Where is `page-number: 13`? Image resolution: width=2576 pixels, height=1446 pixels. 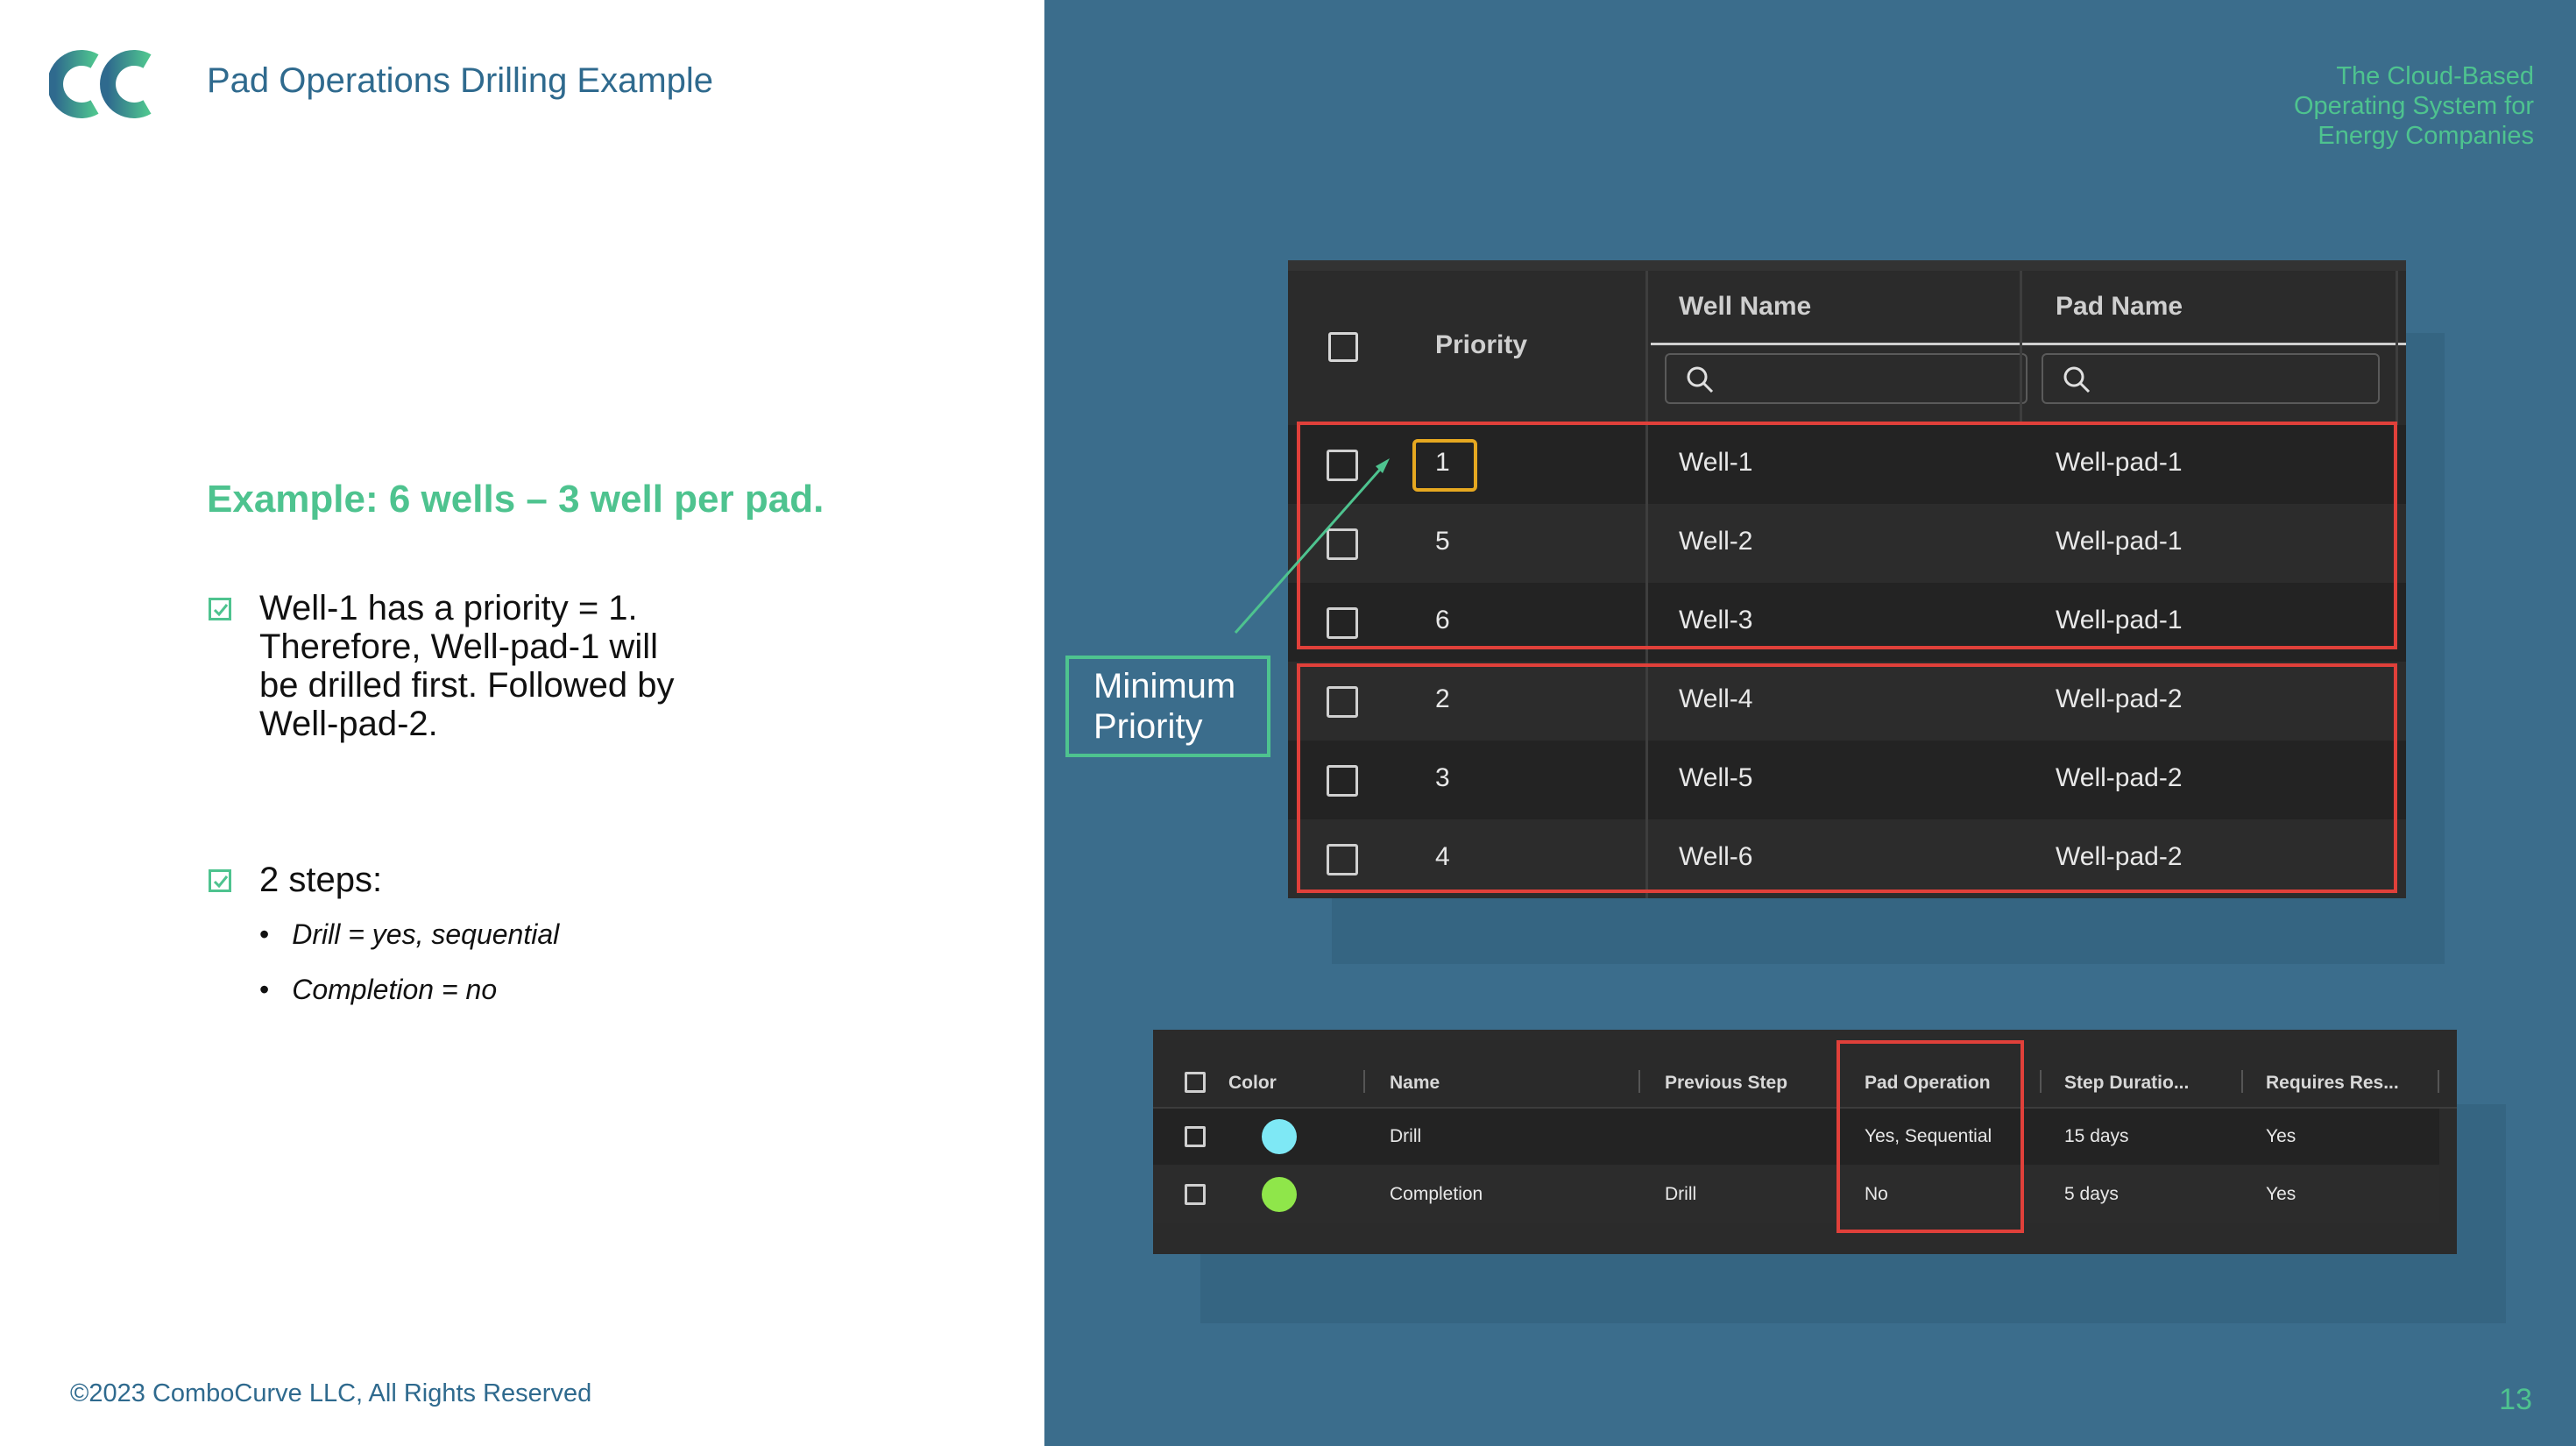
page-number: 13 is located at coordinates (2515, 1399).